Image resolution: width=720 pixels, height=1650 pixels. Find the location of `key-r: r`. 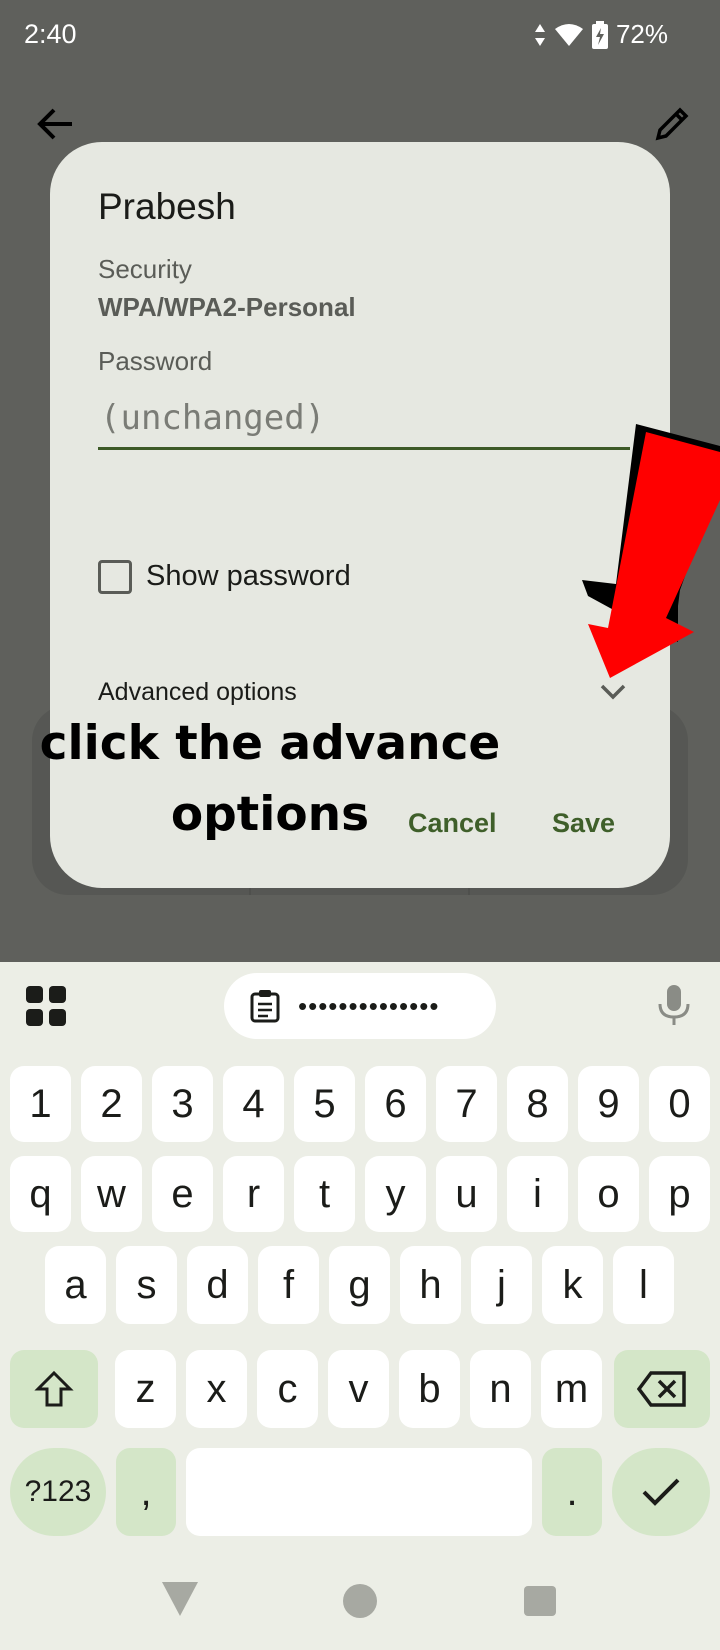

key-r: r is located at coordinates (253, 1194).